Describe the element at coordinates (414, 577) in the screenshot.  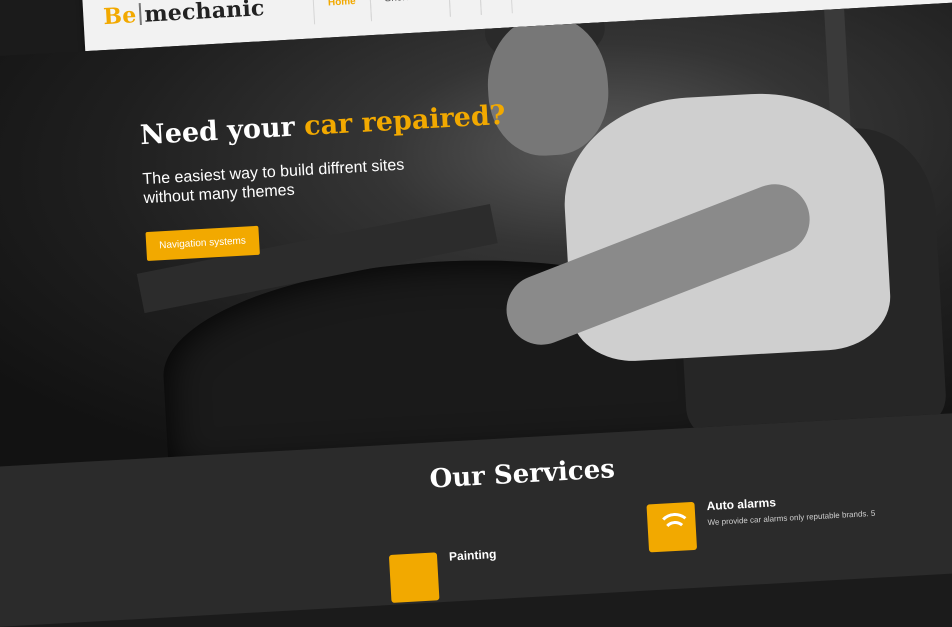
I see `paint-icon` at that location.